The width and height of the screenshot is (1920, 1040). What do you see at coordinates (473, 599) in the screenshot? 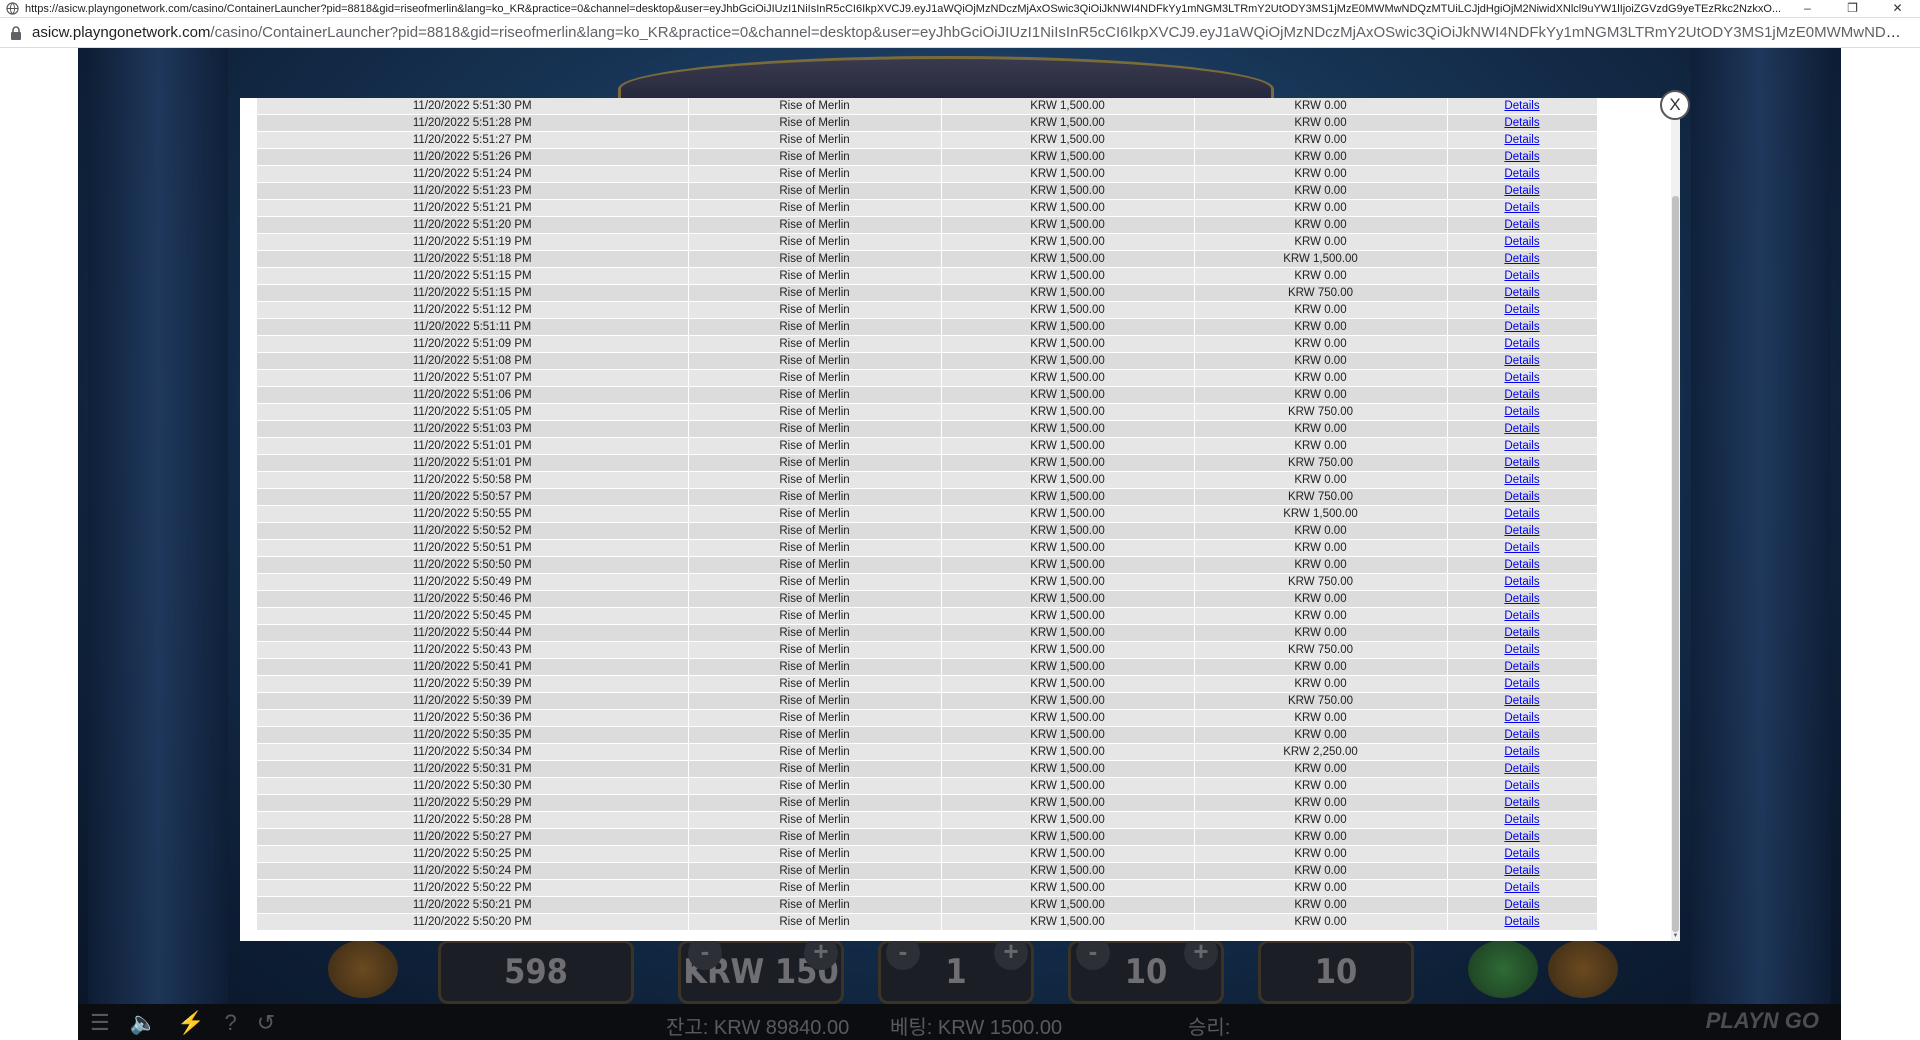
I see `row-date: 11/20/2022 5:50:46 PM` at bounding box center [473, 599].